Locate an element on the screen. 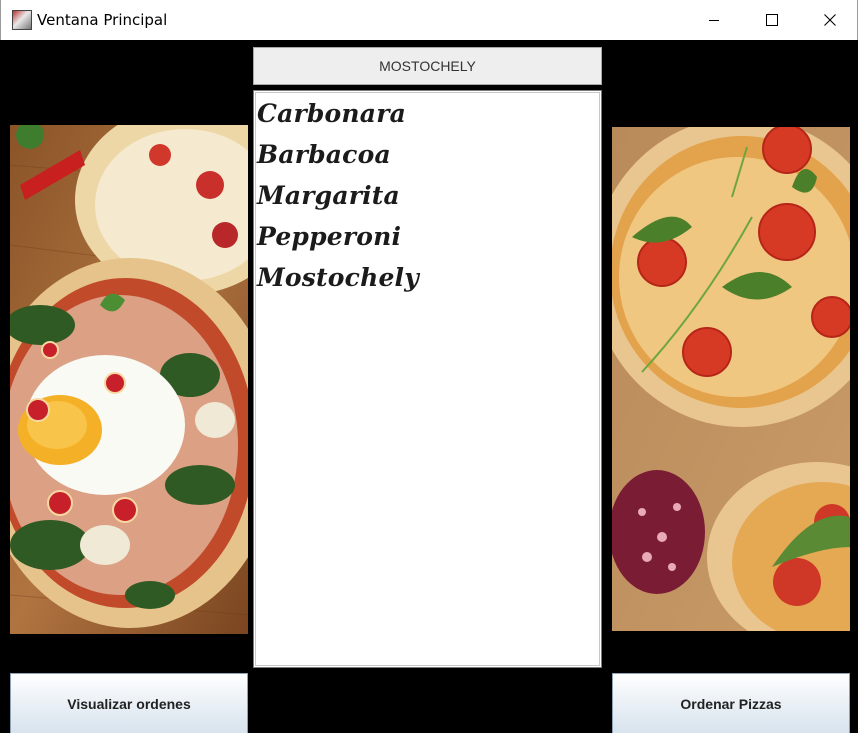  maximize-icon is located at coordinates (772, 20).